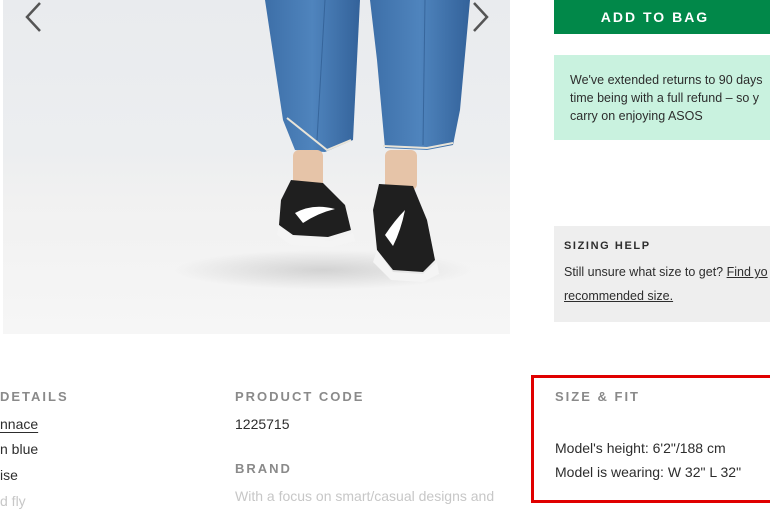  What do you see at coordinates (640, 448) in the screenshot?
I see `model-height: Model's height: 6'2"/188 cm` at bounding box center [640, 448].